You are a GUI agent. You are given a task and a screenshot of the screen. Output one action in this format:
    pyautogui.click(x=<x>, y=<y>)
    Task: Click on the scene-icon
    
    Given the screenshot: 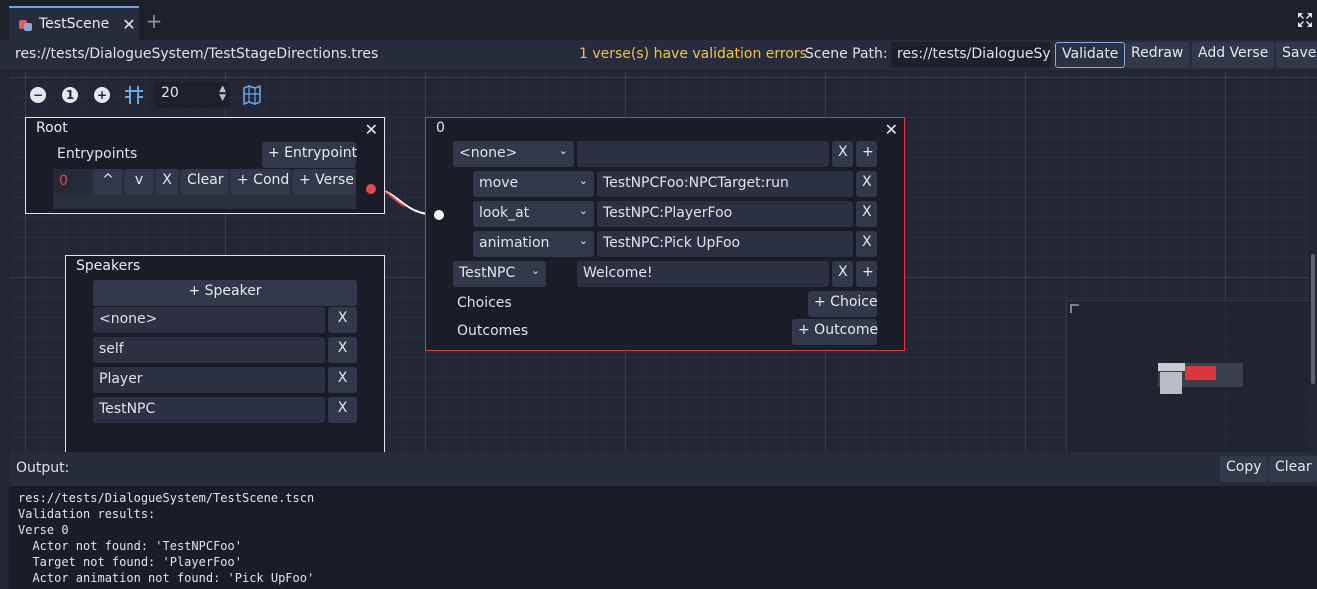 What is the action you would take?
    pyautogui.click(x=26, y=24)
    